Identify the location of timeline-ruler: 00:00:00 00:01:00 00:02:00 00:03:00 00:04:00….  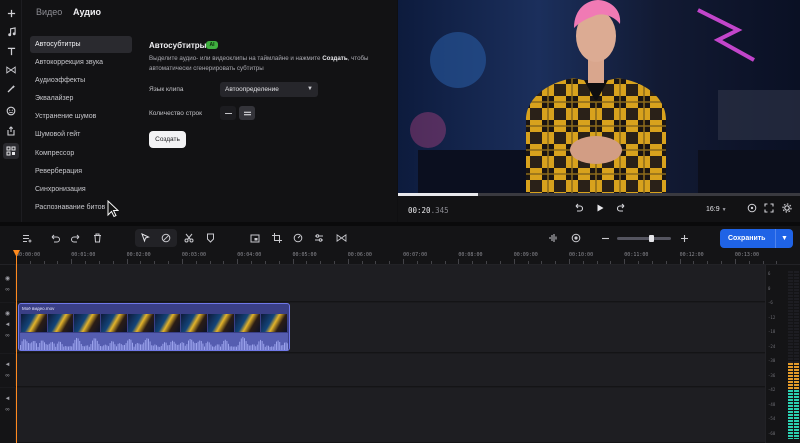
(400, 257).